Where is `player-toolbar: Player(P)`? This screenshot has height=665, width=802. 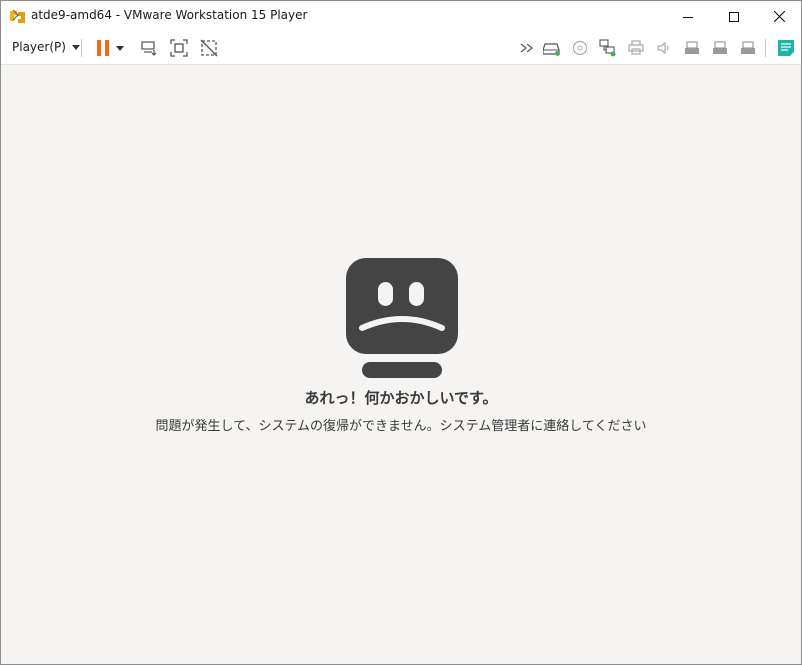
player-toolbar: Player(P) is located at coordinates (401, 48).